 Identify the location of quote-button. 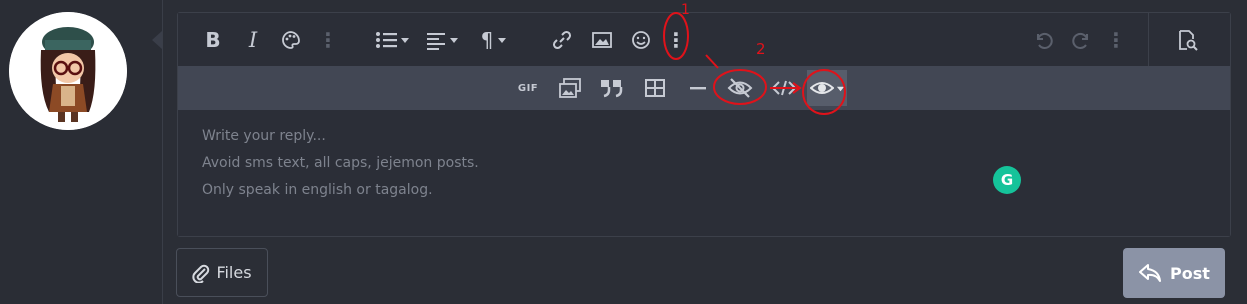
(612, 88).